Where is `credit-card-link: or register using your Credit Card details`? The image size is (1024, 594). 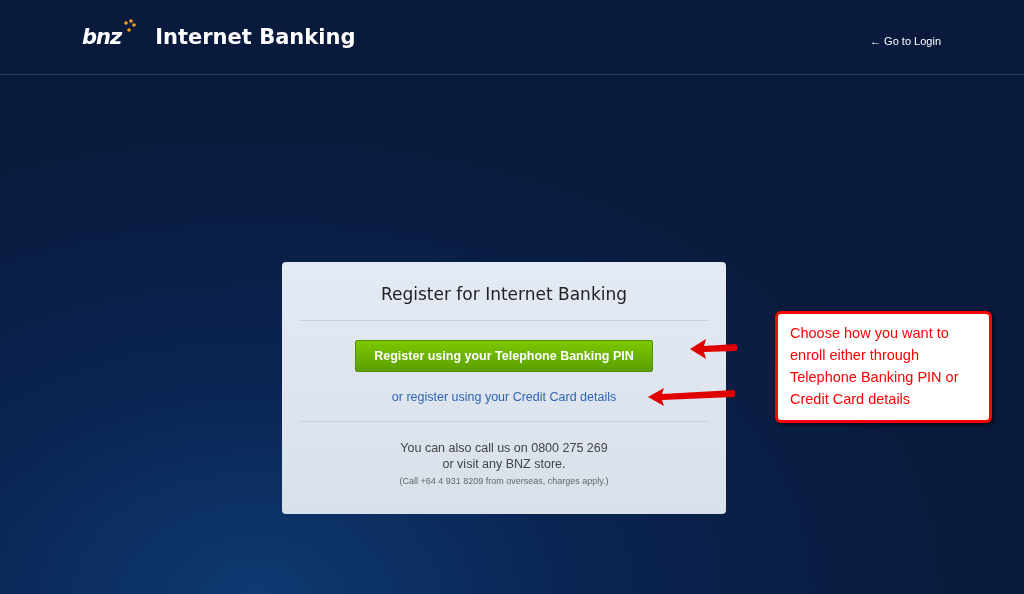
credit-card-link: or register using your Credit Card details is located at coordinates (504, 397).